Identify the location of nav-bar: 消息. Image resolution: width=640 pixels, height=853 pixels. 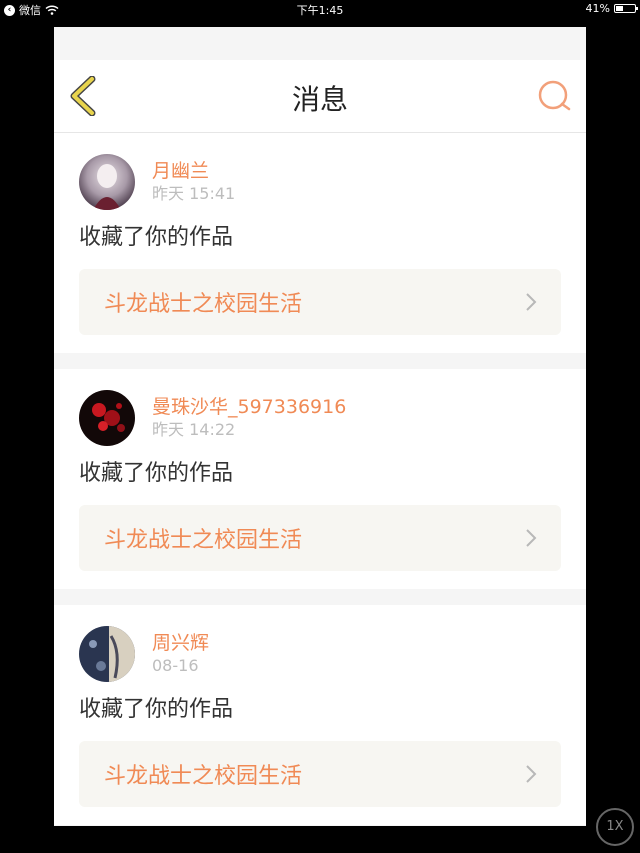
(320, 96).